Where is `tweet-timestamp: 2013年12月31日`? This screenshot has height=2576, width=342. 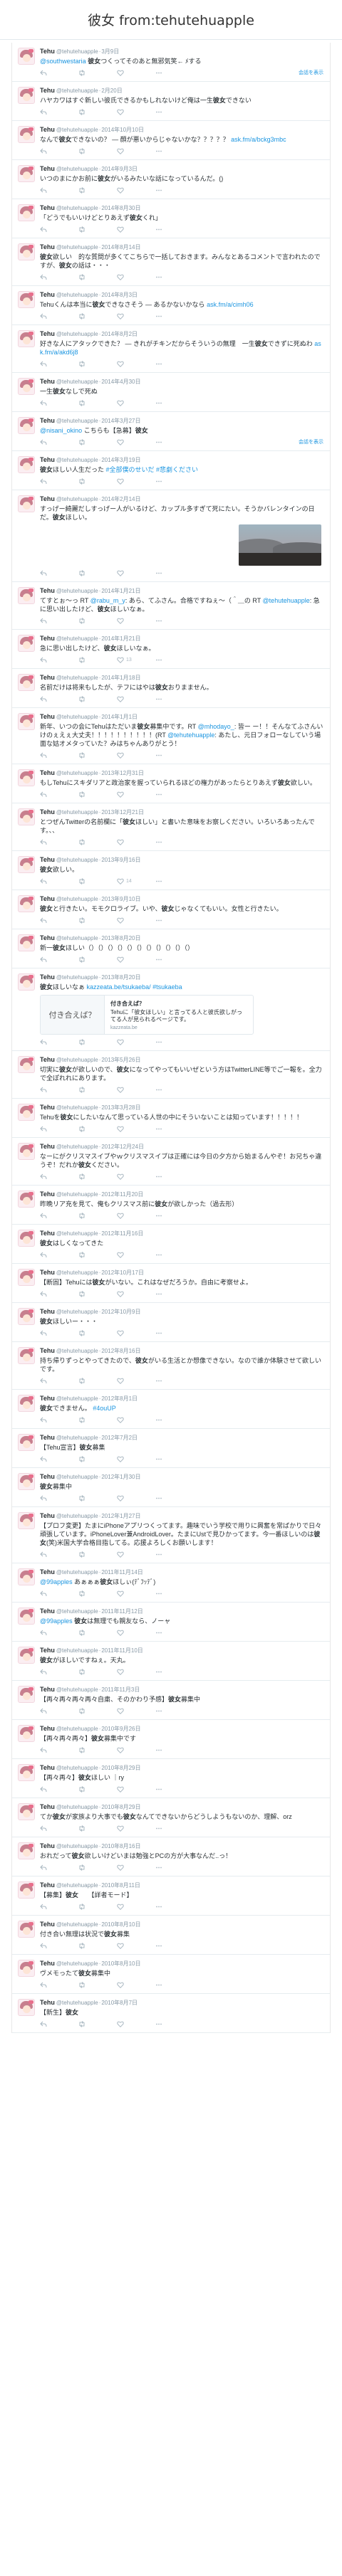
tweet-timestamp: 2013年12月31日 is located at coordinates (122, 773).